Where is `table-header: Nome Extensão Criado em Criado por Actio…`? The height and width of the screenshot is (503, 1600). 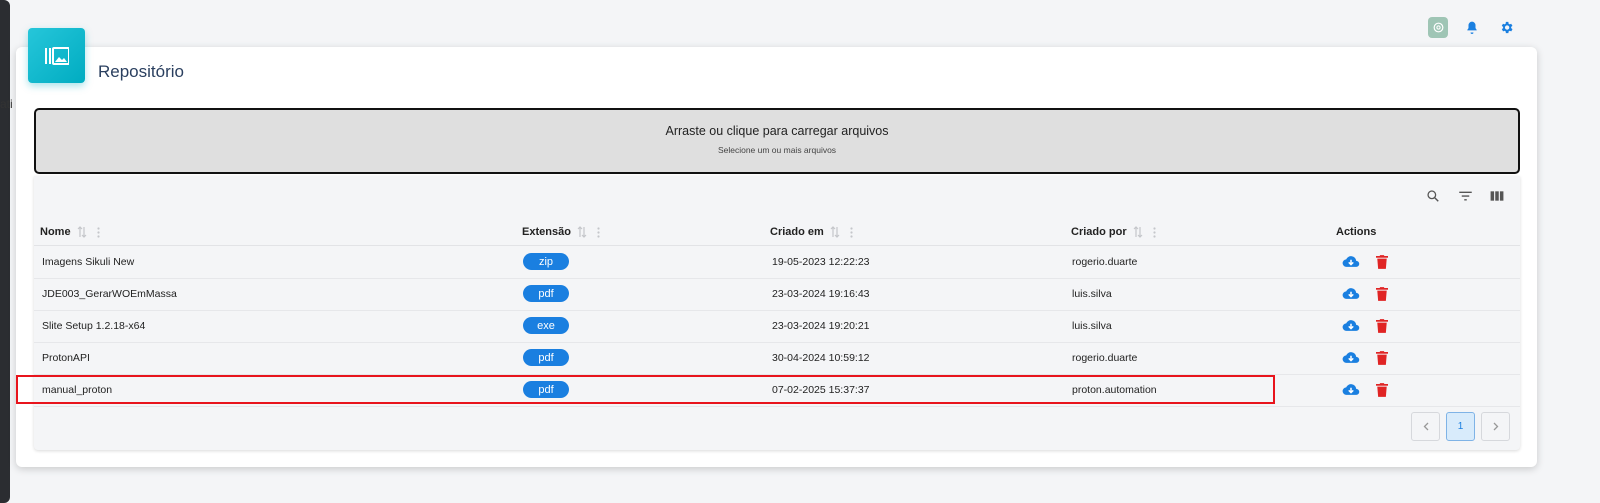
table-header: Nome Extensão Criado em Criado por Actio… is located at coordinates (777, 233).